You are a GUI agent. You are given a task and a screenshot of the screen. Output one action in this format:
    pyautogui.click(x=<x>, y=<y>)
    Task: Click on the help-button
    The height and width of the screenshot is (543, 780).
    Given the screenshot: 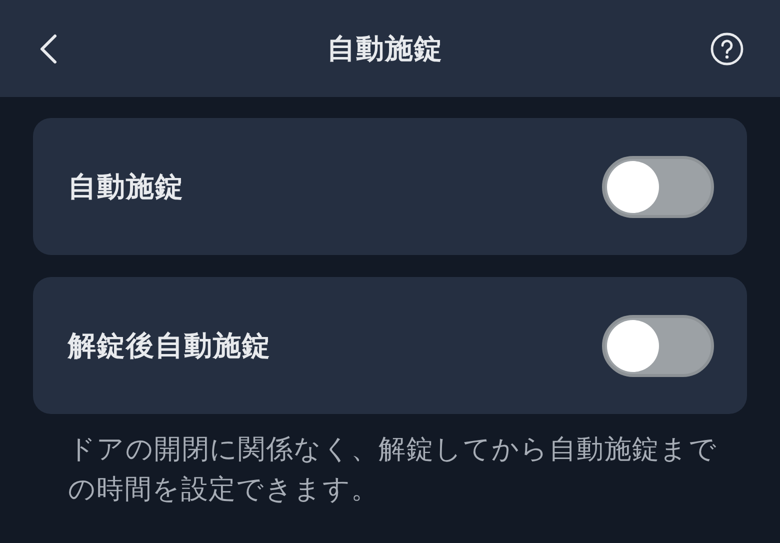 What is the action you would take?
    pyautogui.click(x=727, y=49)
    